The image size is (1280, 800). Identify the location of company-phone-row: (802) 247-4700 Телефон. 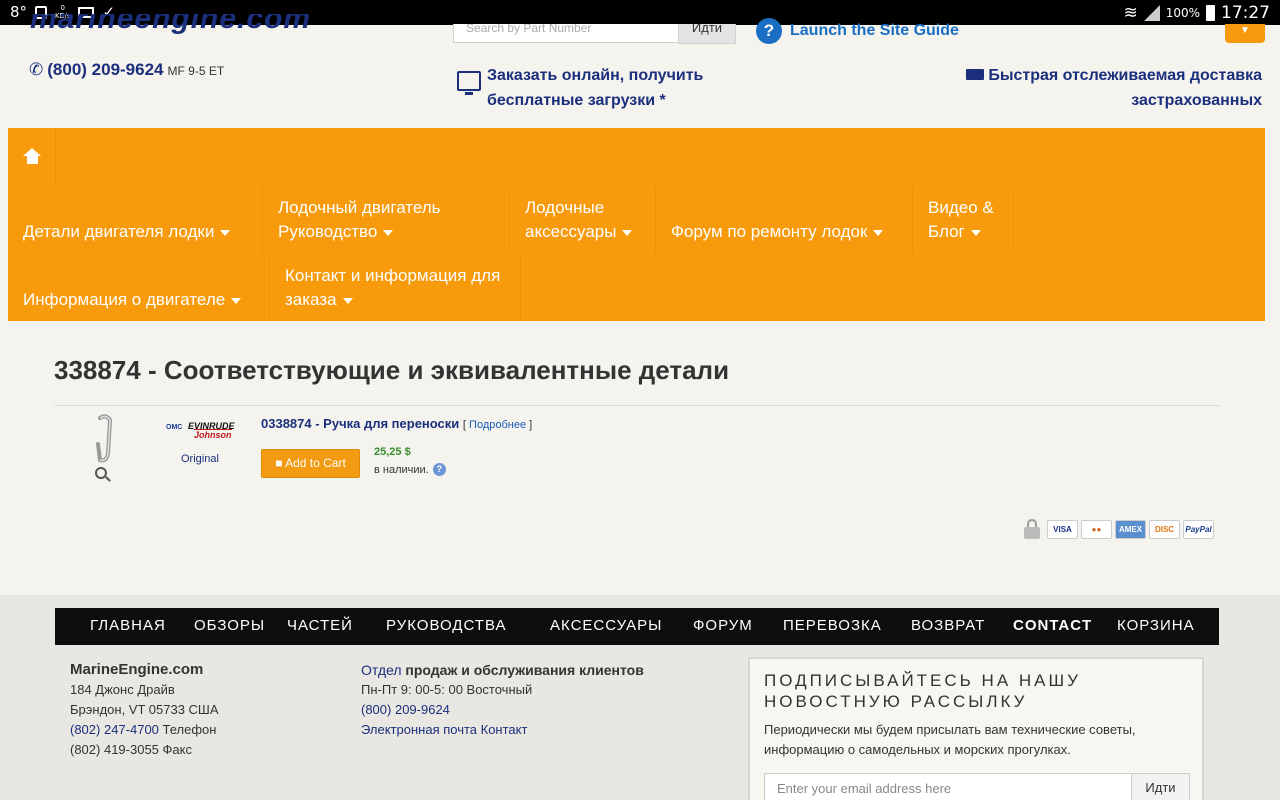
(144, 730).